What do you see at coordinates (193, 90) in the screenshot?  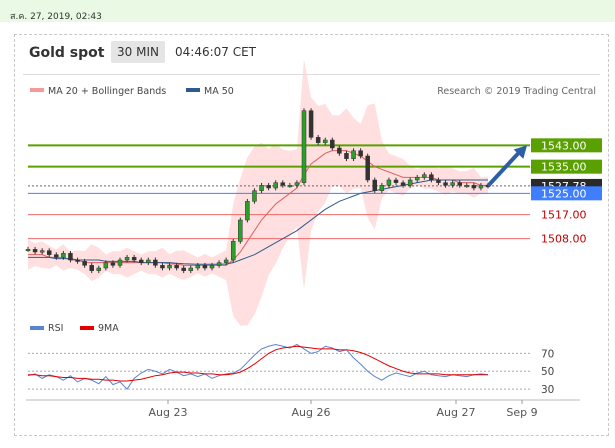 I see `legend-swatch-ma50` at bounding box center [193, 90].